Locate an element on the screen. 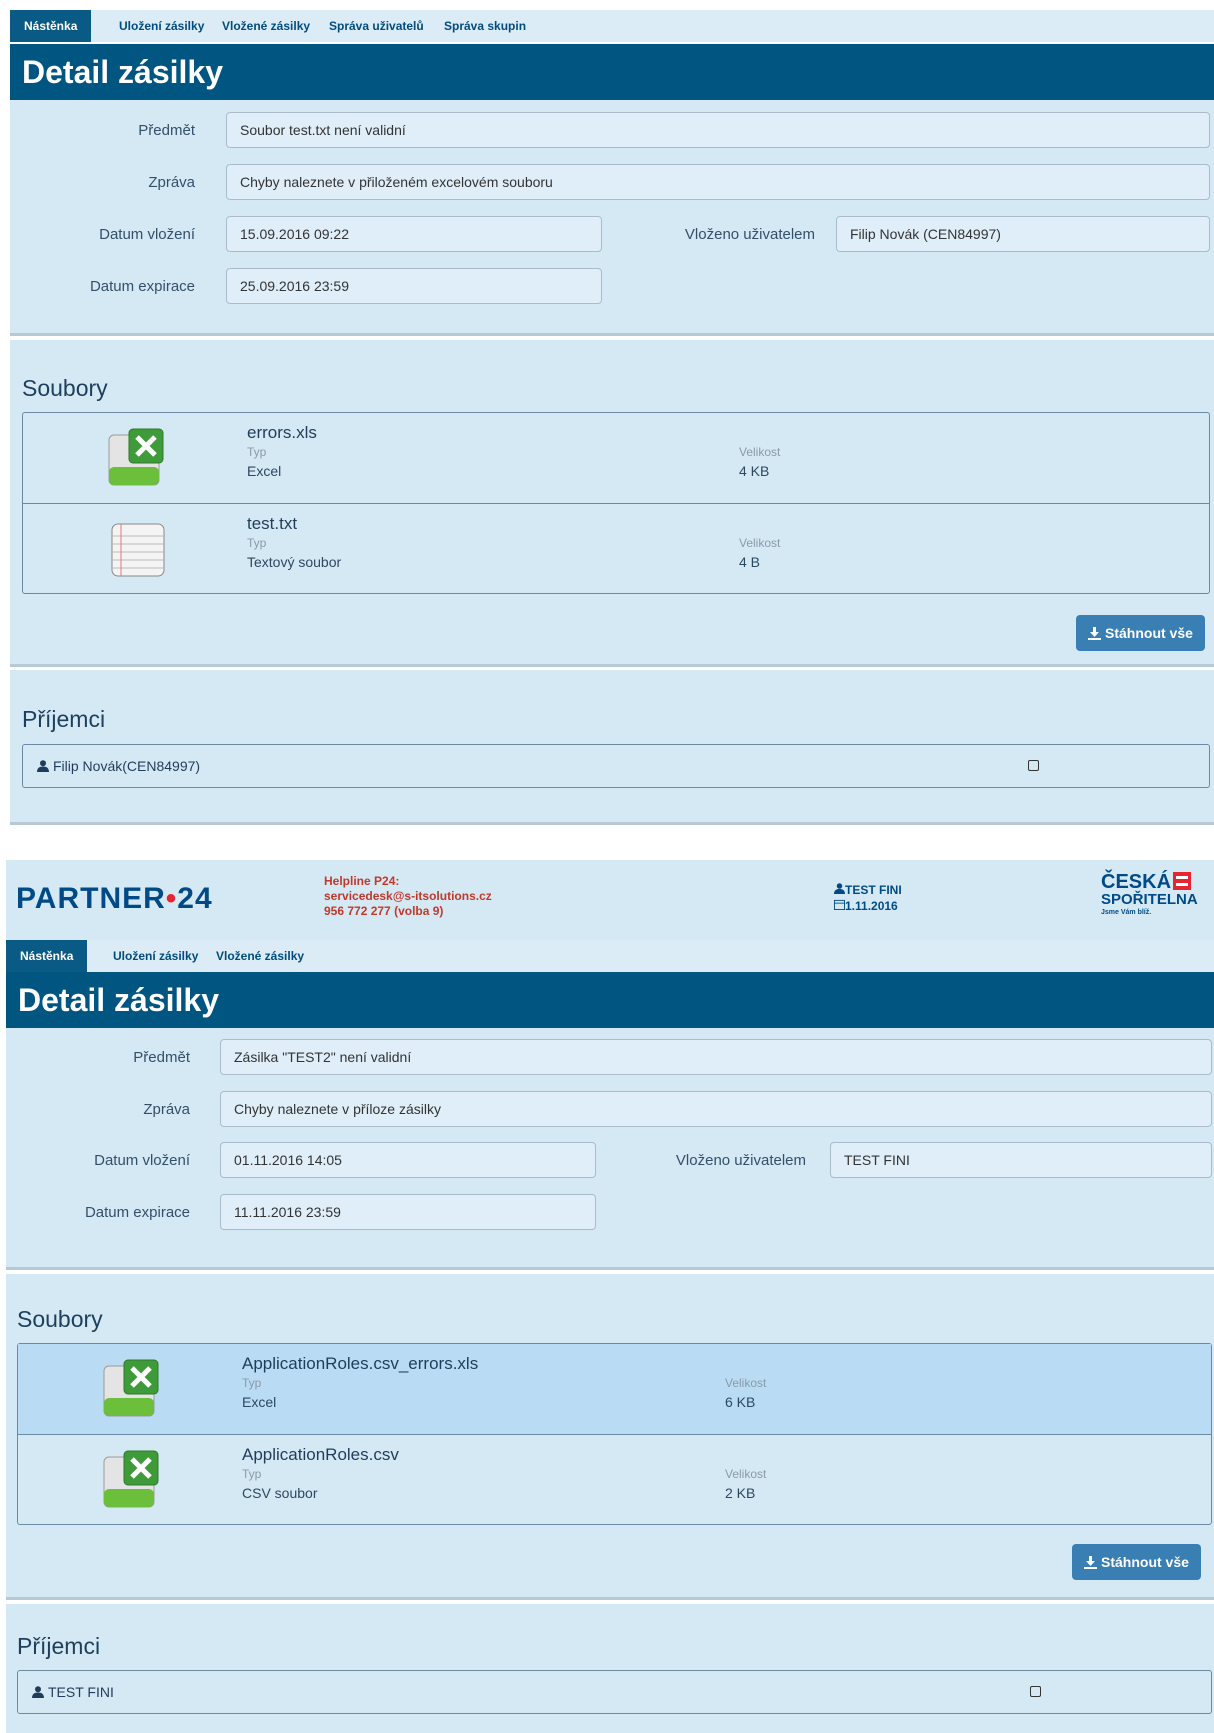 The image size is (1214, 1733). bank-emblem-icon is located at coordinates (1182, 881).